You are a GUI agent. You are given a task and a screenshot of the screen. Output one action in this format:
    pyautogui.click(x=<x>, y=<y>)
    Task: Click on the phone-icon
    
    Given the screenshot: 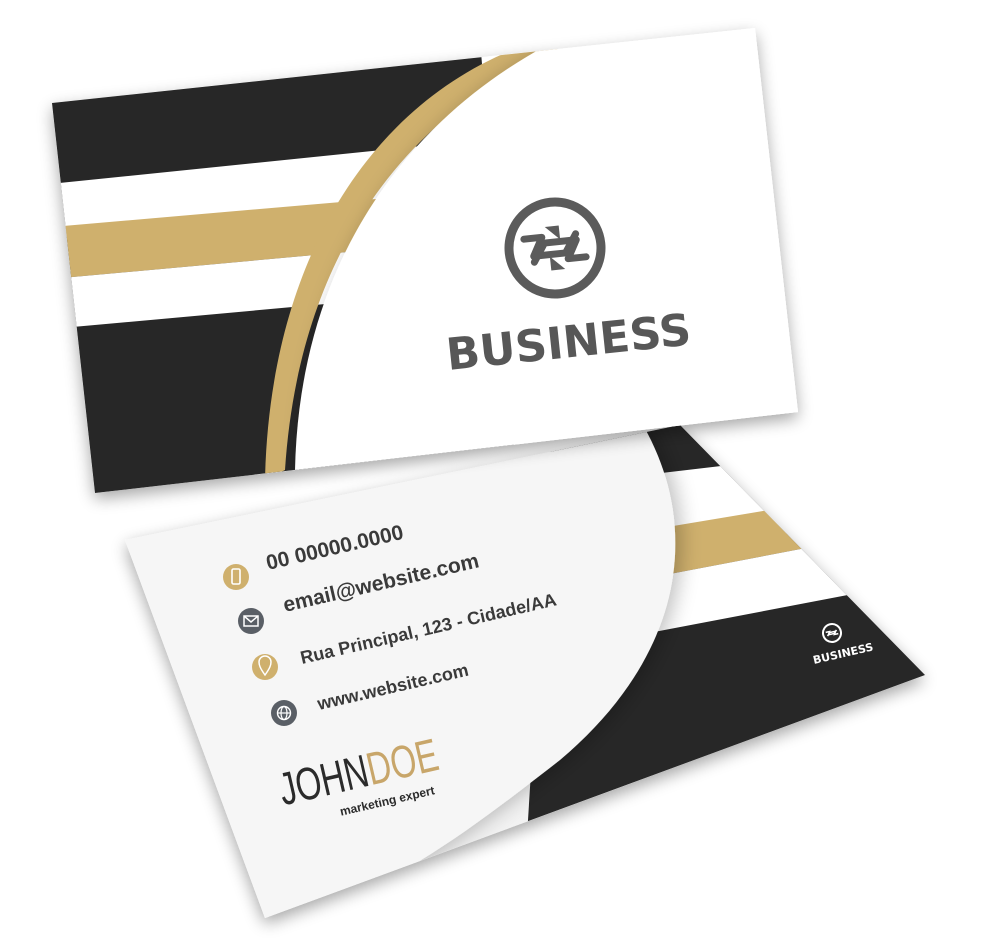 What is the action you would take?
    pyautogui.click(x=236, y=577)
    